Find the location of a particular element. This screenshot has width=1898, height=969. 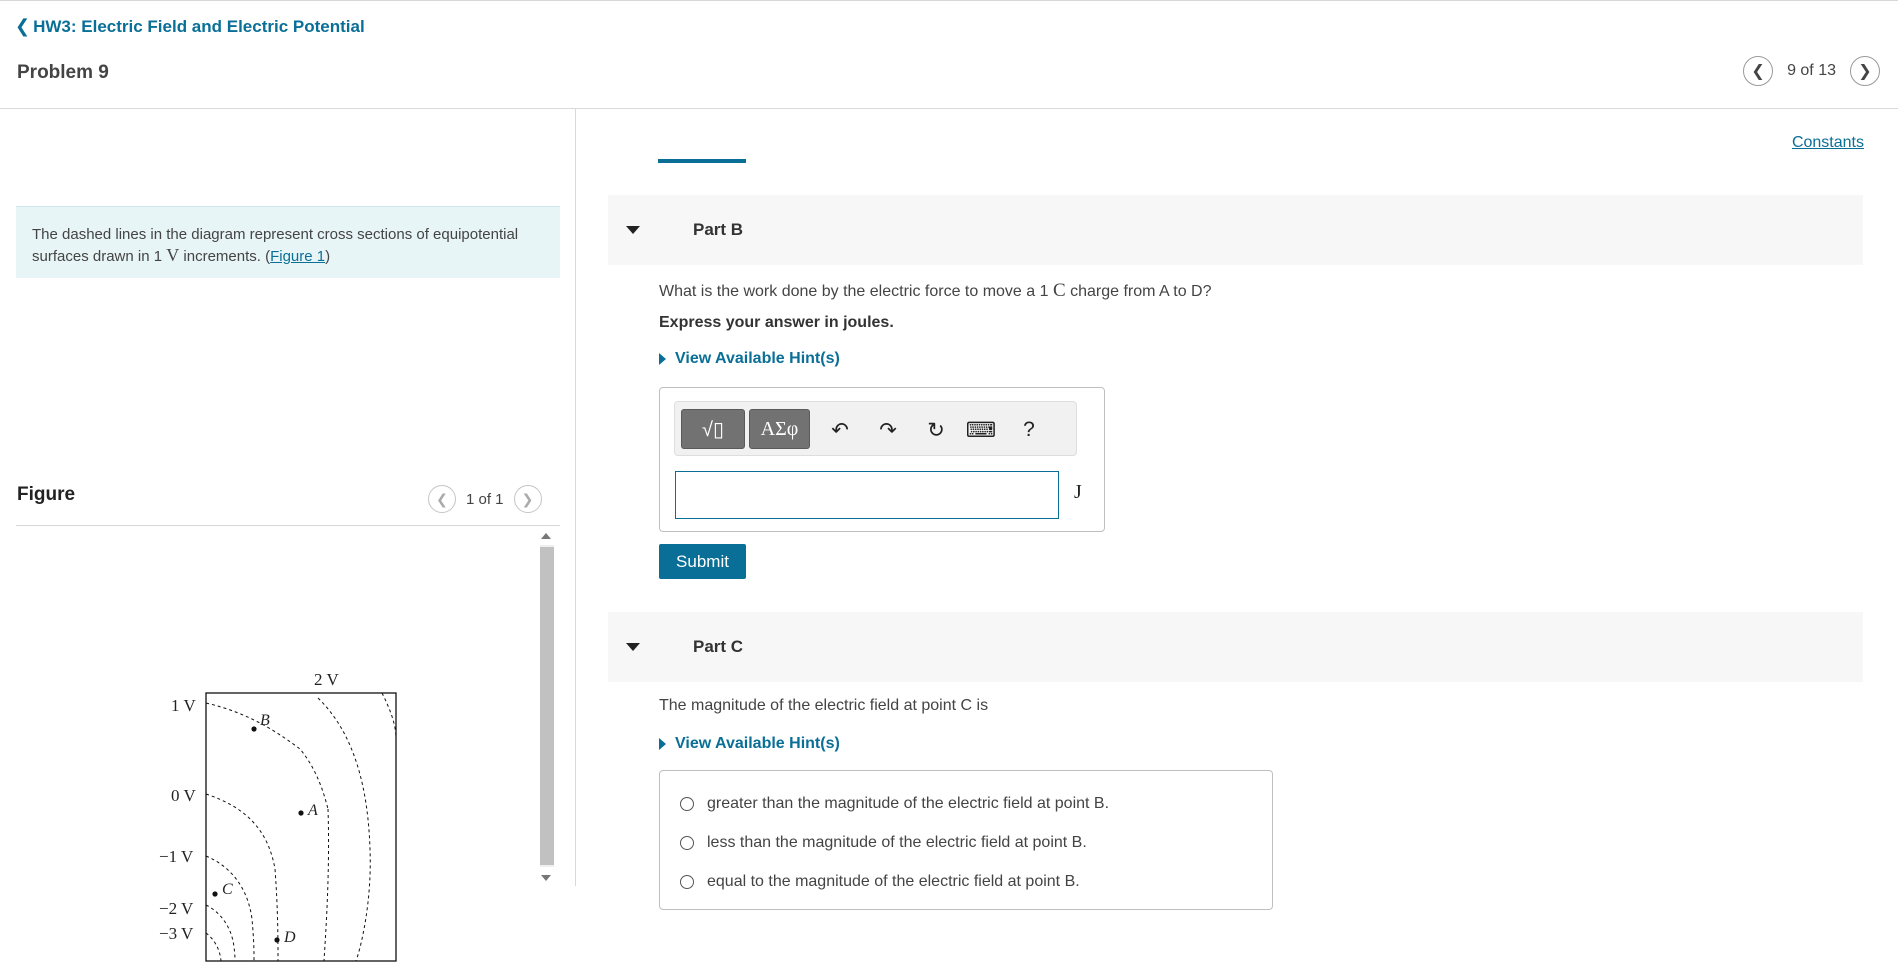

next-figure-button: ❯ is located at coordinates (527, 499).